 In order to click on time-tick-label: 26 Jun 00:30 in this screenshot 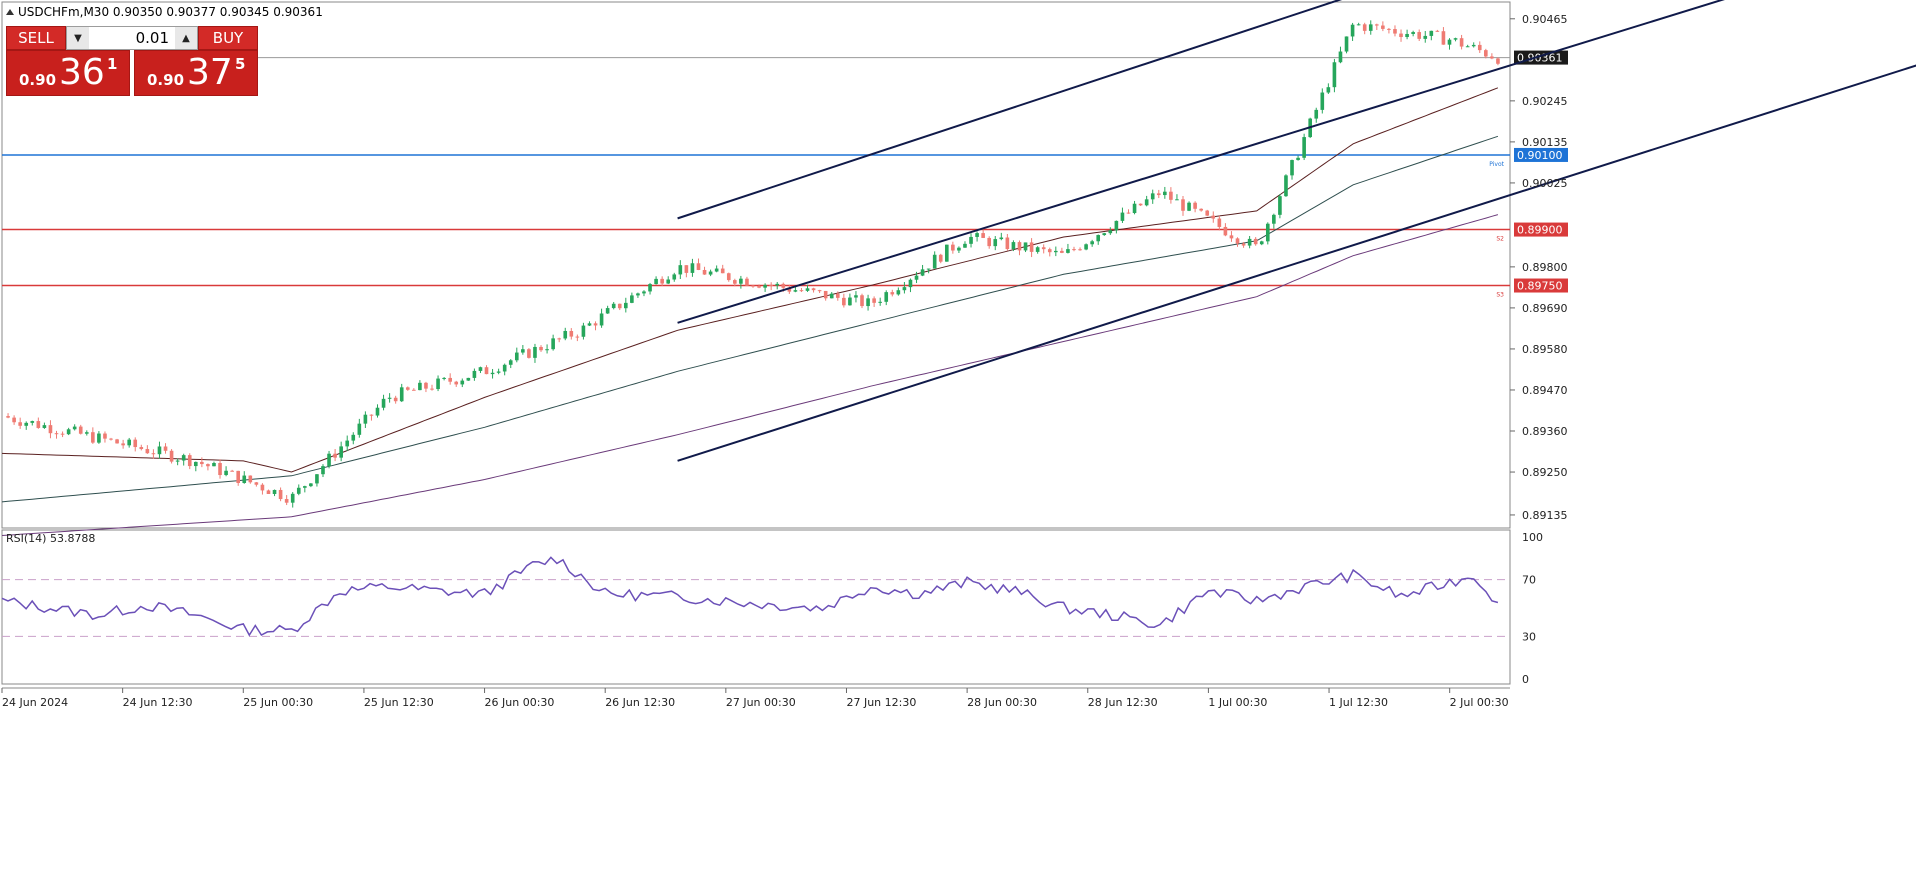, I will do `click(520, 702)`.